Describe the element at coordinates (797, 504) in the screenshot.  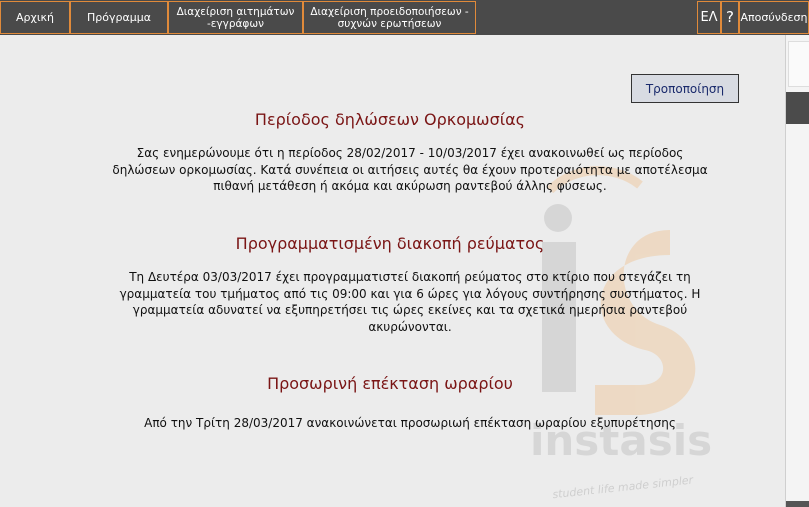
I see `scroll-down-button` at that location.